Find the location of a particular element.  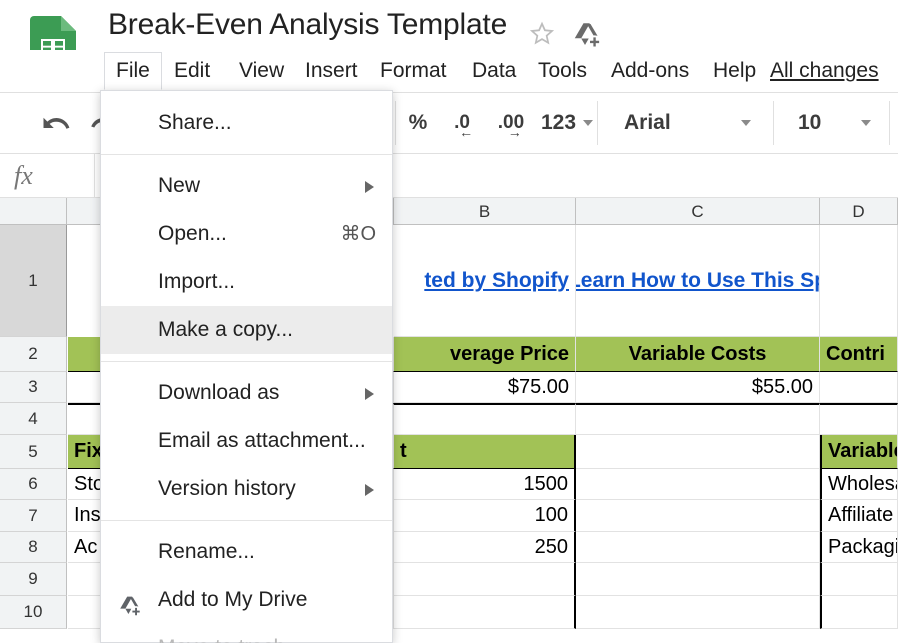

menu-file: File is located at coordinates (133, 71).